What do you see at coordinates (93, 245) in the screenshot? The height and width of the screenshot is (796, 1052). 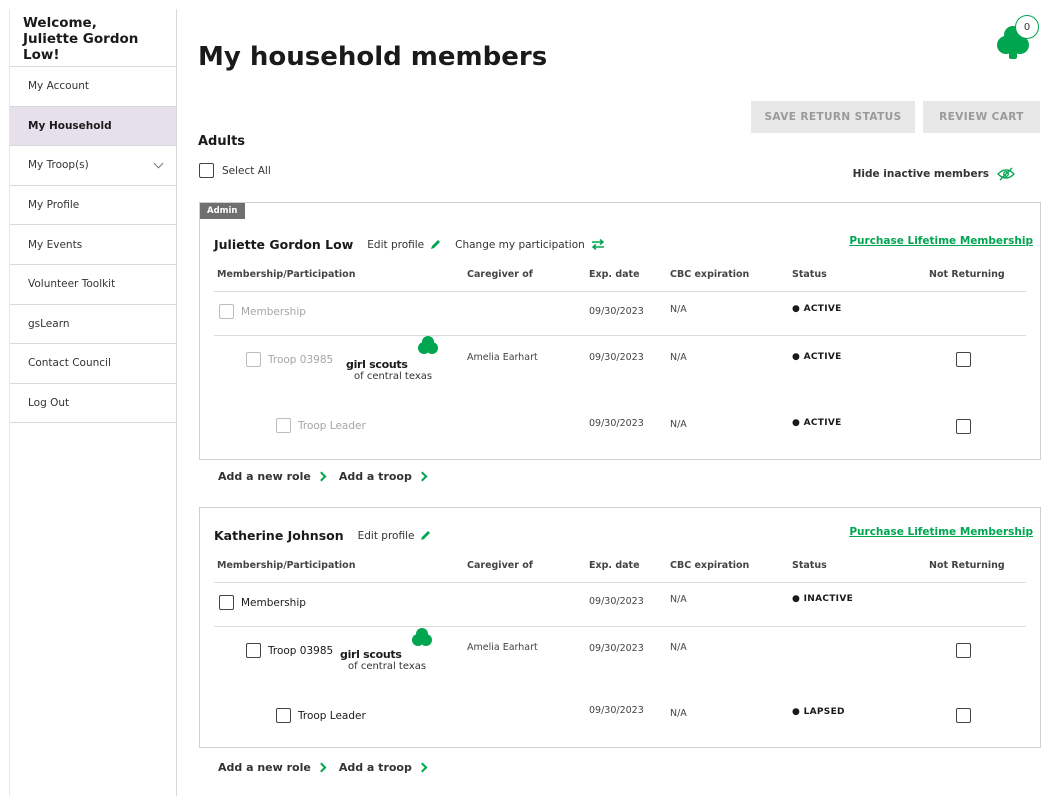 I see `sidebar-item-my-events: My Events` at bounding box center [93, 245].